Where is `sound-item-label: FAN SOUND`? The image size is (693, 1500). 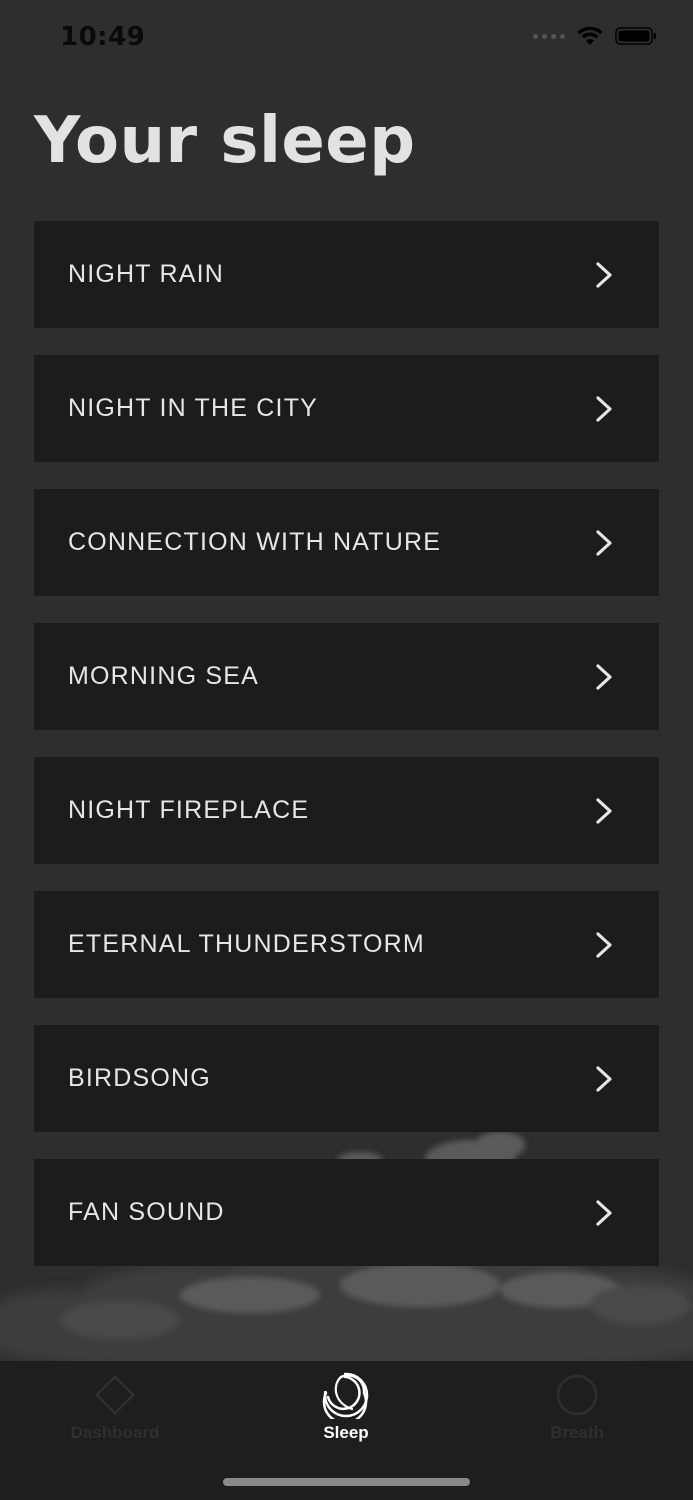
sound-item-label: FAN SOUND is located at coordinates (146, 1212).